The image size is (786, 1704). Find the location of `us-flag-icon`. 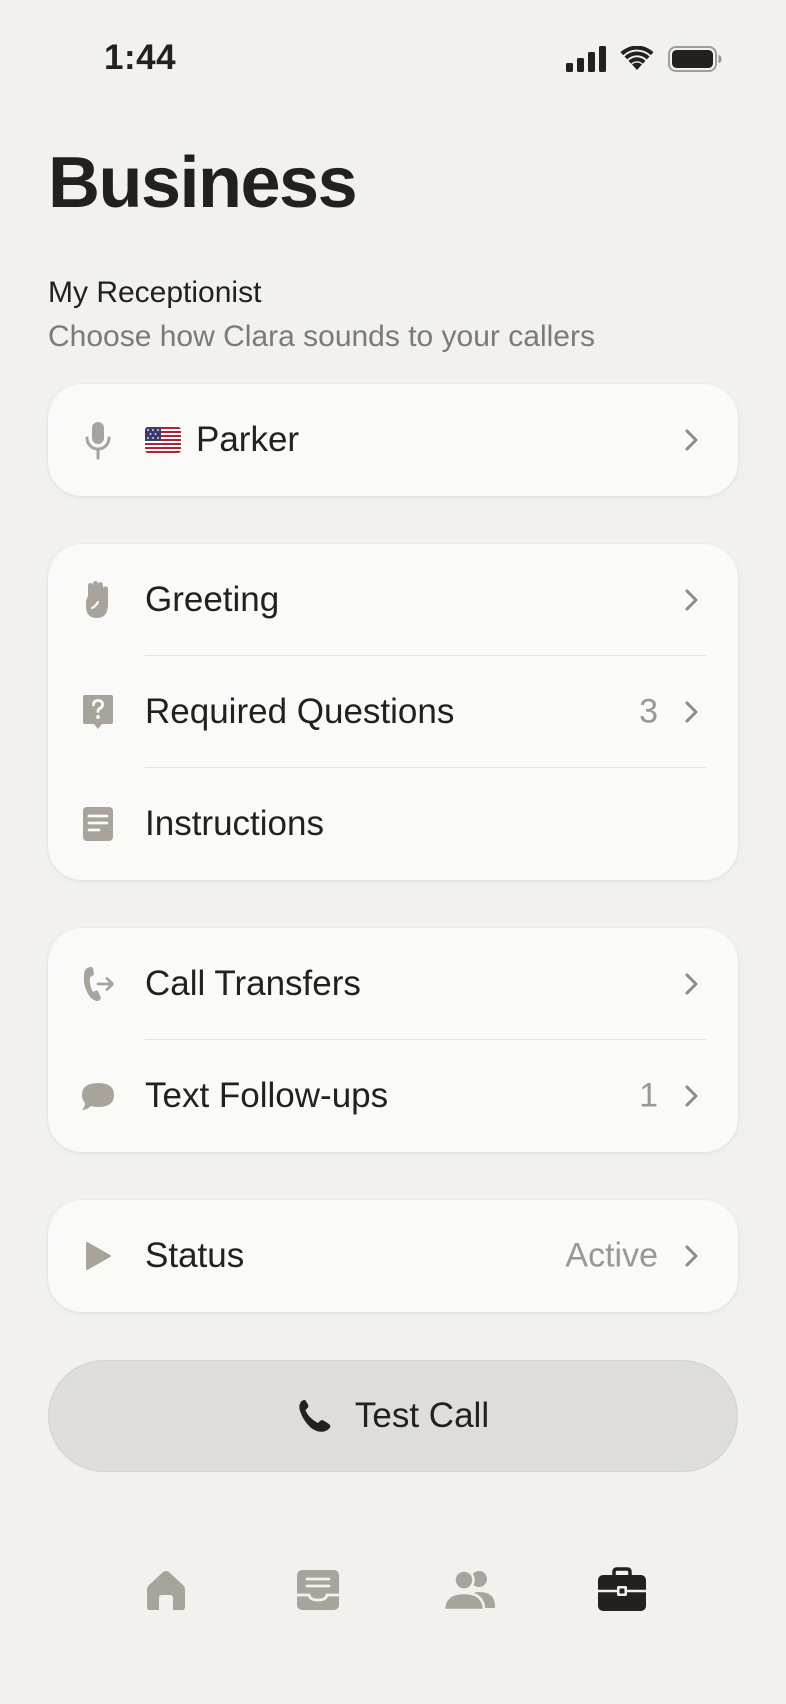

us-flag-icon is located at coordinates (163, 440).